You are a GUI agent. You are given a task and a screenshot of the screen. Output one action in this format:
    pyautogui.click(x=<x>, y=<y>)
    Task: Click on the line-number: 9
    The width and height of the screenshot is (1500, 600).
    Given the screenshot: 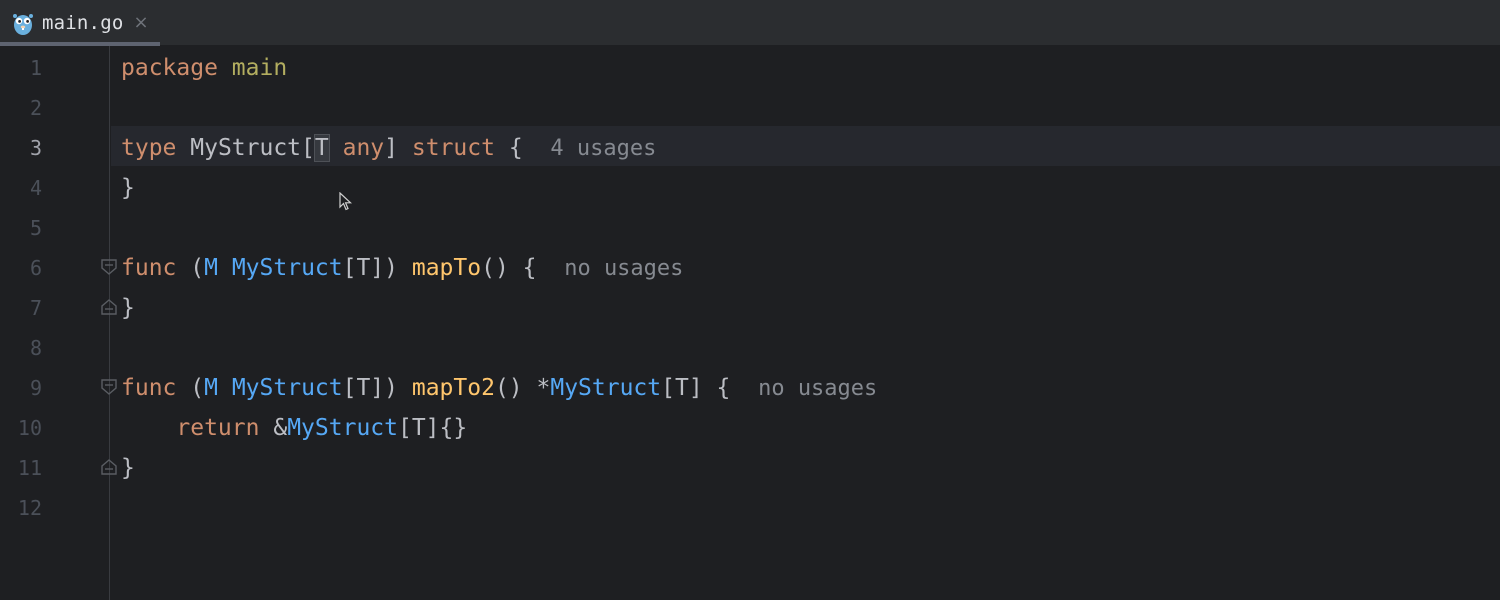 What is the action you would take?
    pyautogui.click(x=35, y=388)
    